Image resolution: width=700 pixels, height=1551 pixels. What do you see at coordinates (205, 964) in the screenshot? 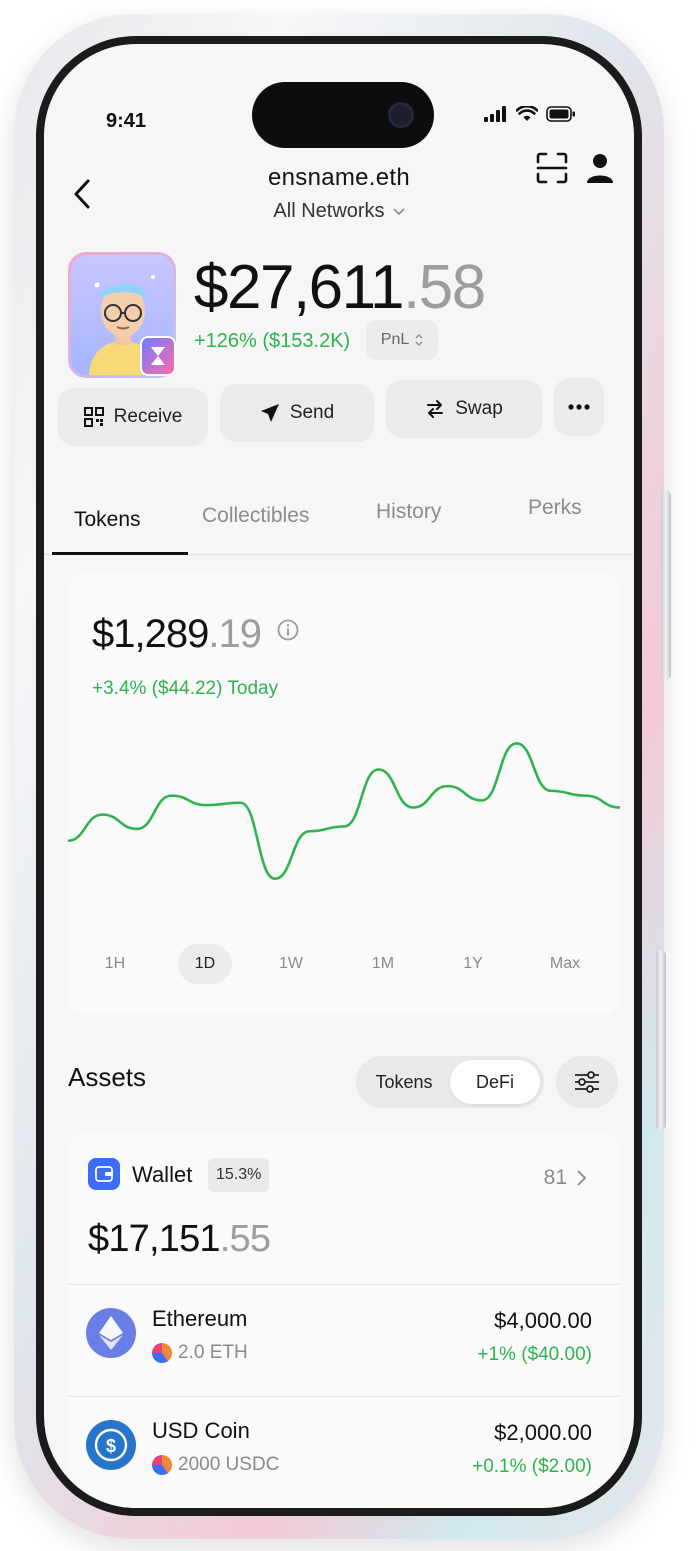
I see `range-1d: 1D` at bounding box center [205, 964].